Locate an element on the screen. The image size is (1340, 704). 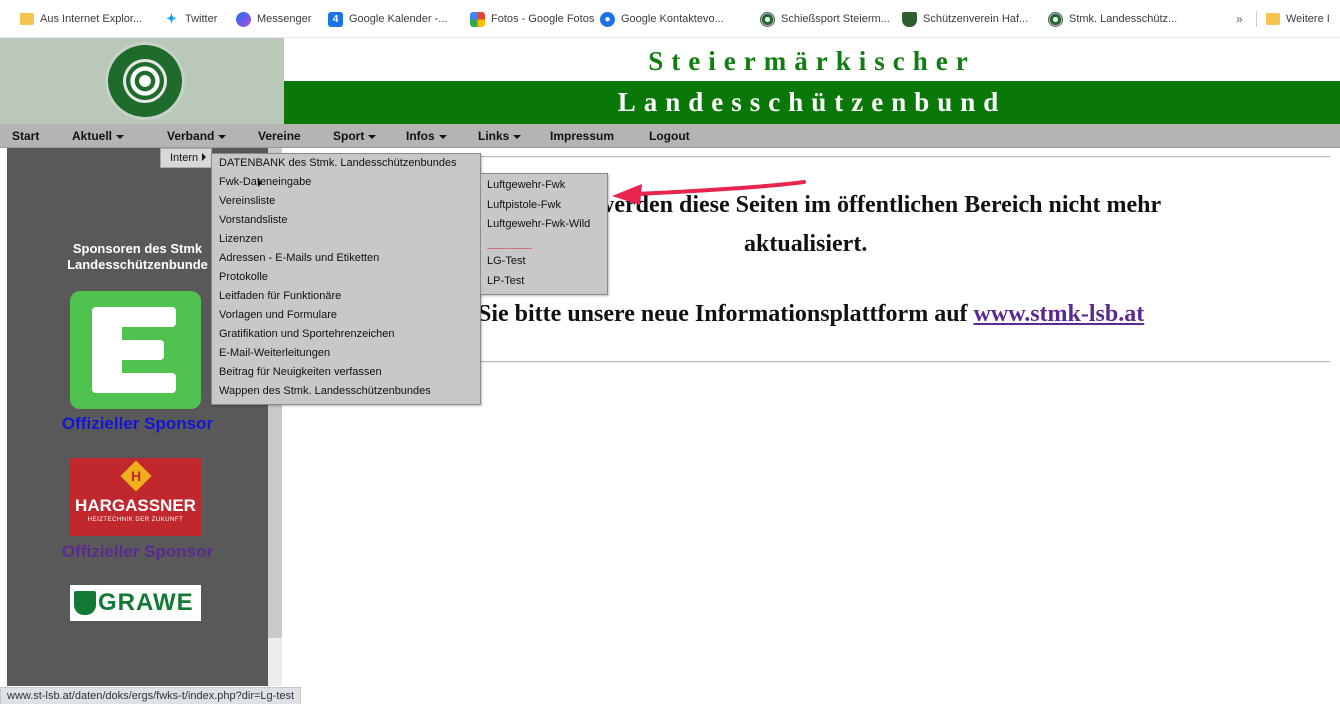
annotation-arrow-head is located at coordinates (627, 194).